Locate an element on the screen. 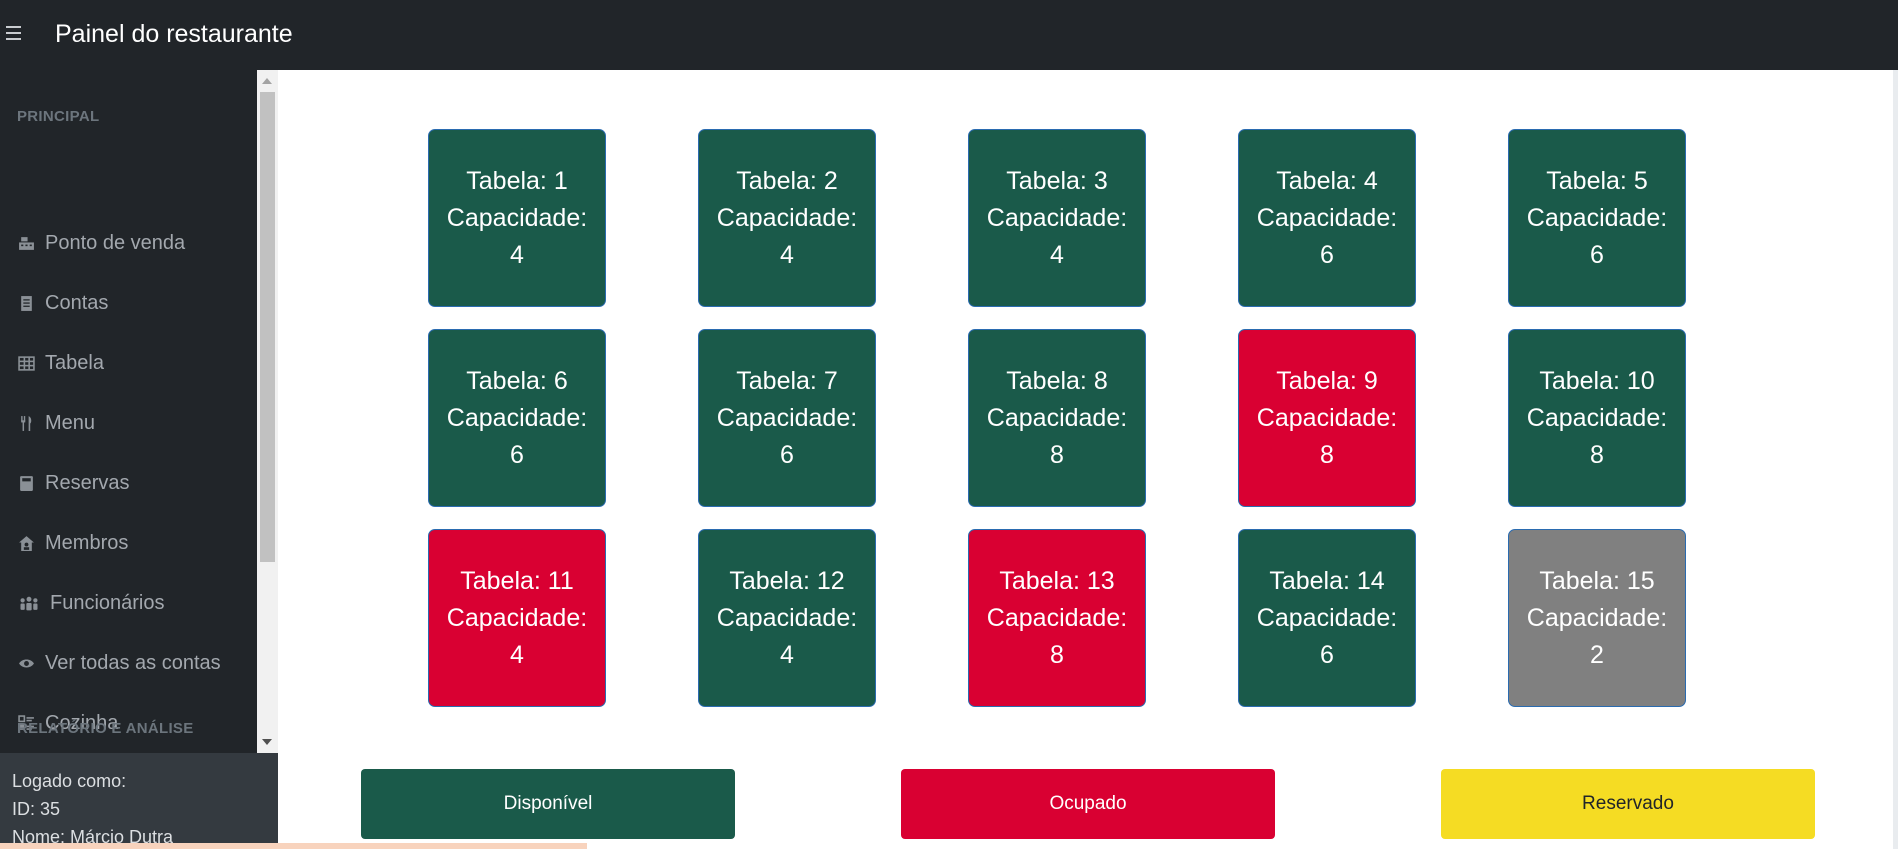  sidebar-item-tabela: Tabela is located at coordinates (132, 363).